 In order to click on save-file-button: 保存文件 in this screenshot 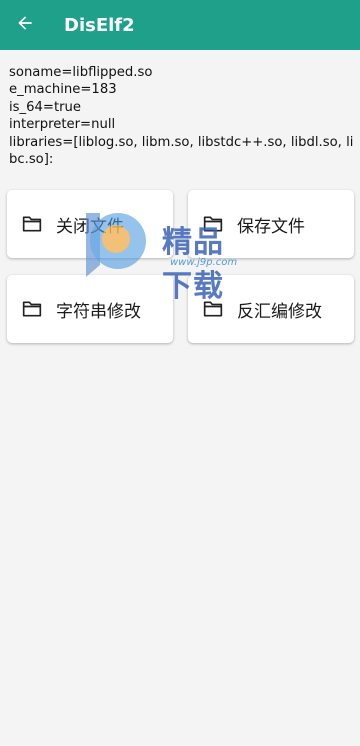, I will do `click(271, 224)`.